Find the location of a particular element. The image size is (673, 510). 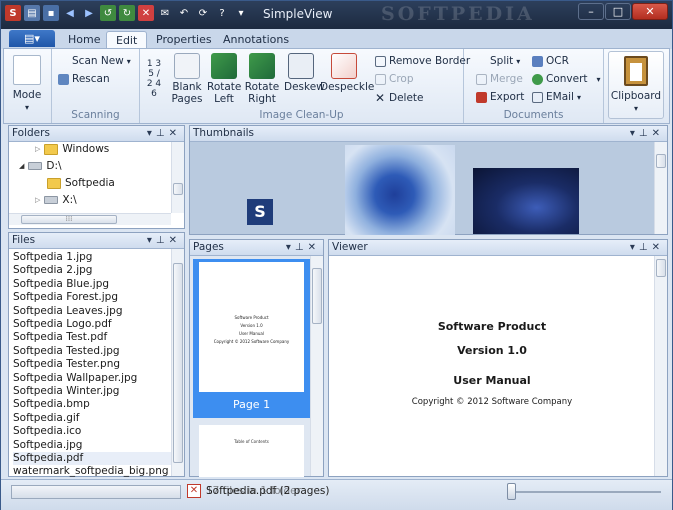

scan-icon: ▤ is located at coordinates (32, 13).